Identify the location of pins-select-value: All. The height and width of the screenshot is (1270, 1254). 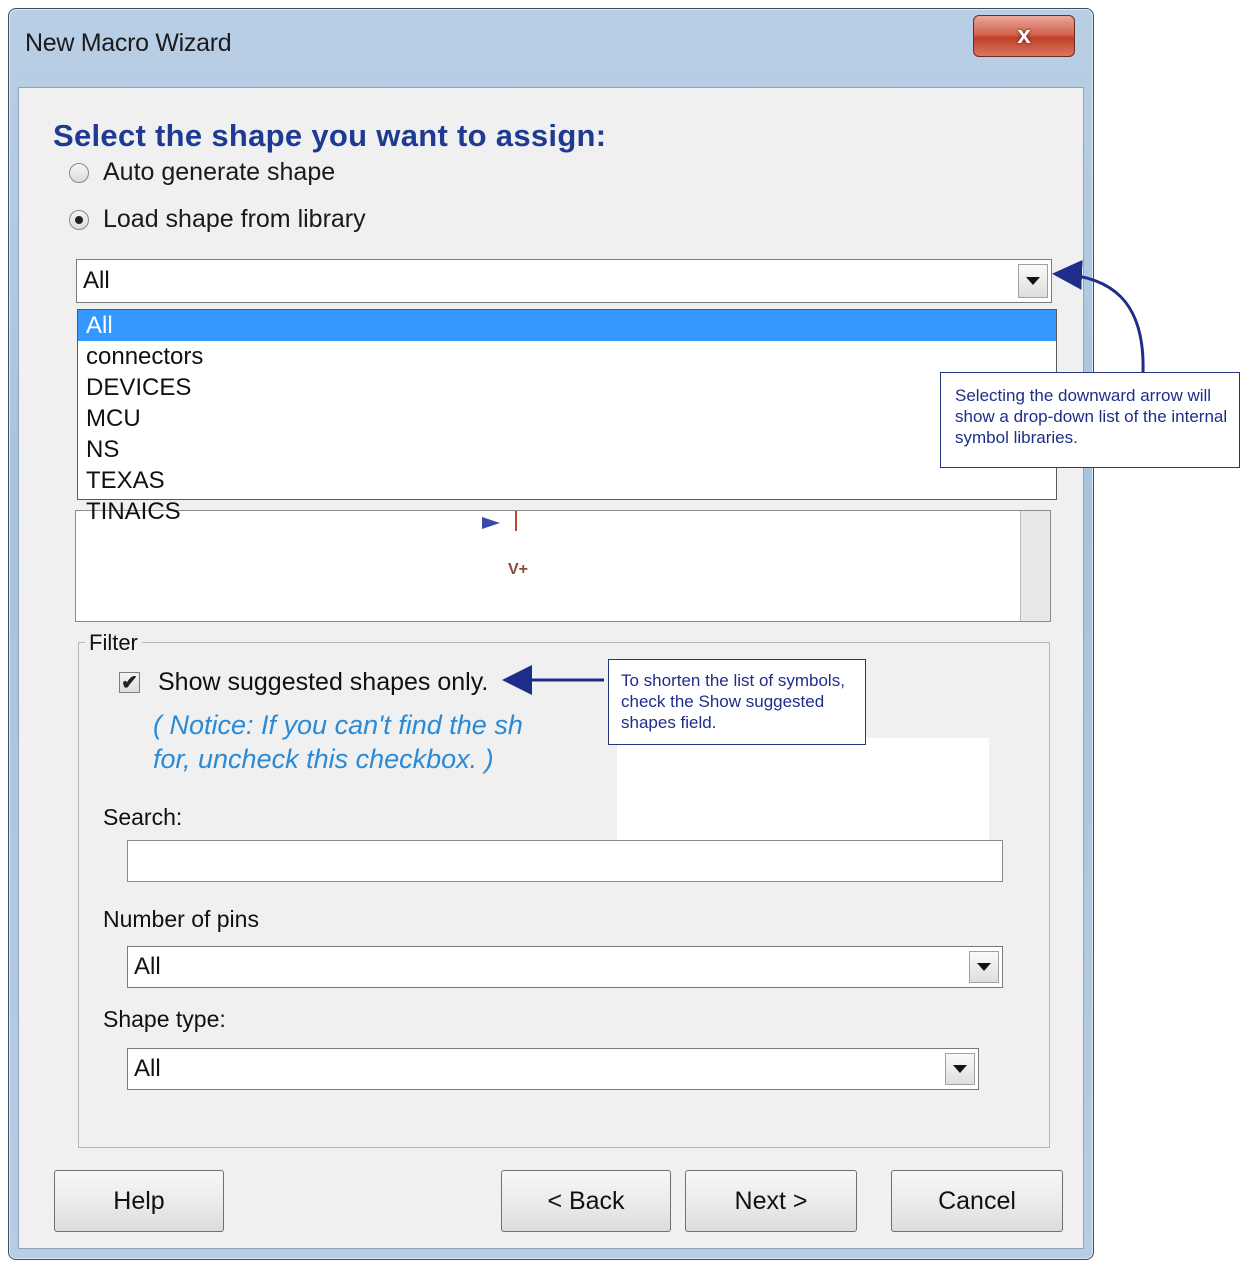
(147, 966).